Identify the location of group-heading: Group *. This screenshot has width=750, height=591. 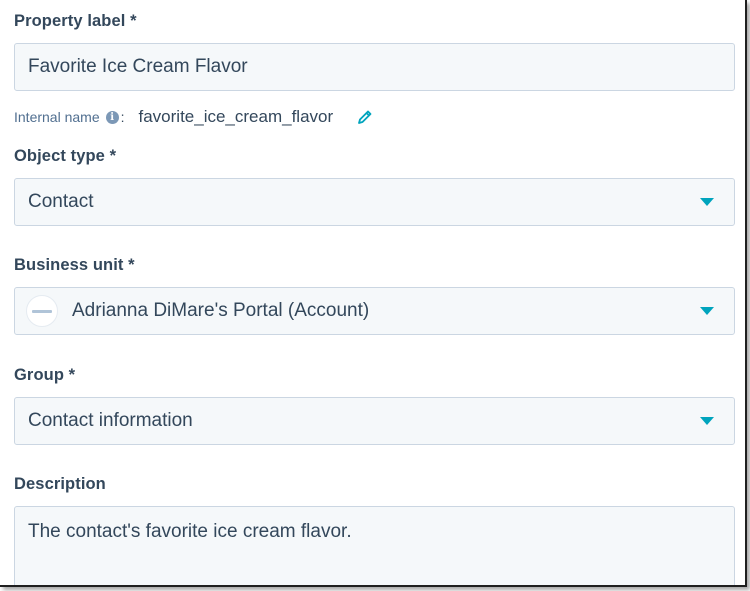
(45, 375).